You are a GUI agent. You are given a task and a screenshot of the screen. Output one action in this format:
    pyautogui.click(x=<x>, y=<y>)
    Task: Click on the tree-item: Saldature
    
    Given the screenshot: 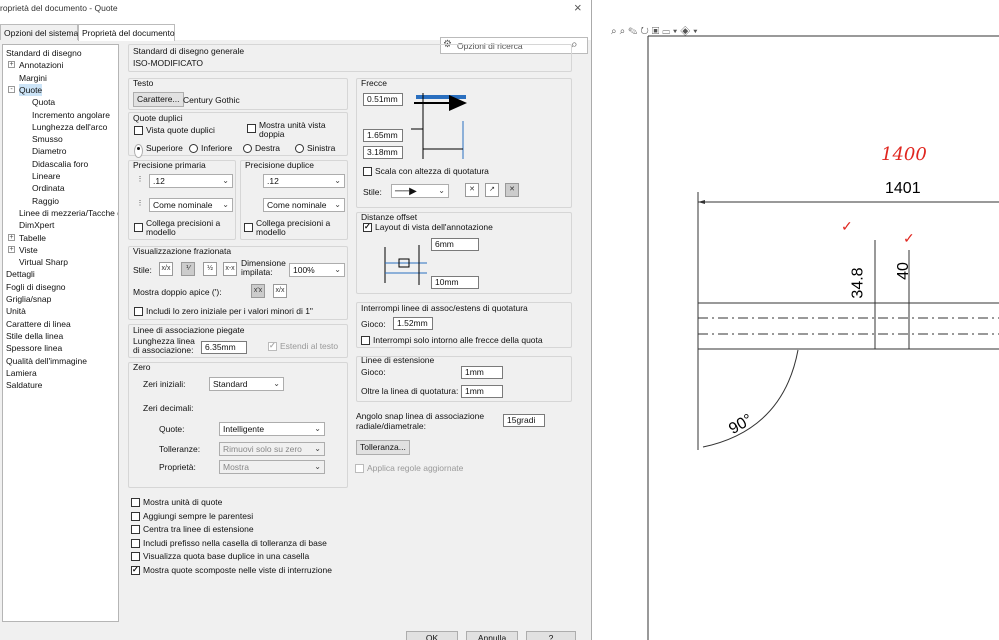 What is the action you would take?
    pyautogui.click(x=24, y=385)
    